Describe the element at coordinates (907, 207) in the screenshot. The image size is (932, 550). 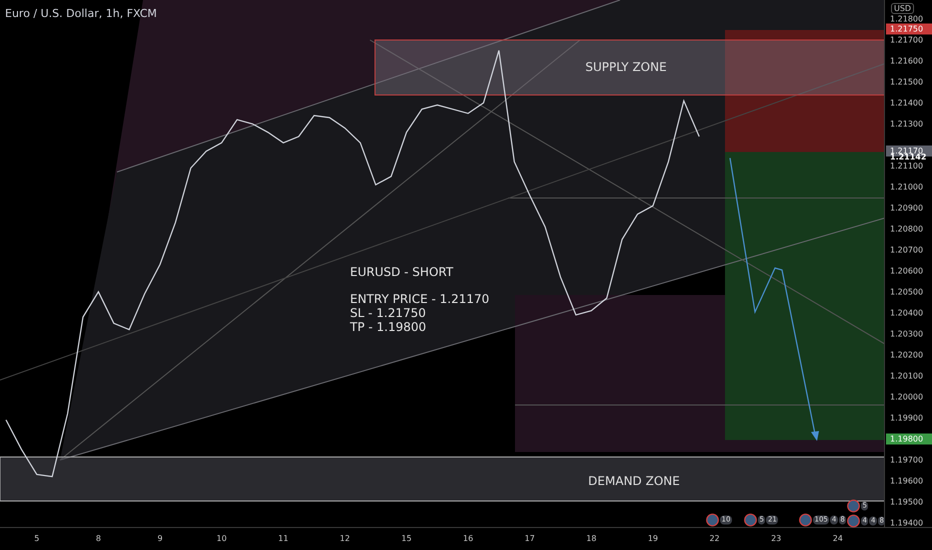
I see `price-tick: 1.20900` at that location.